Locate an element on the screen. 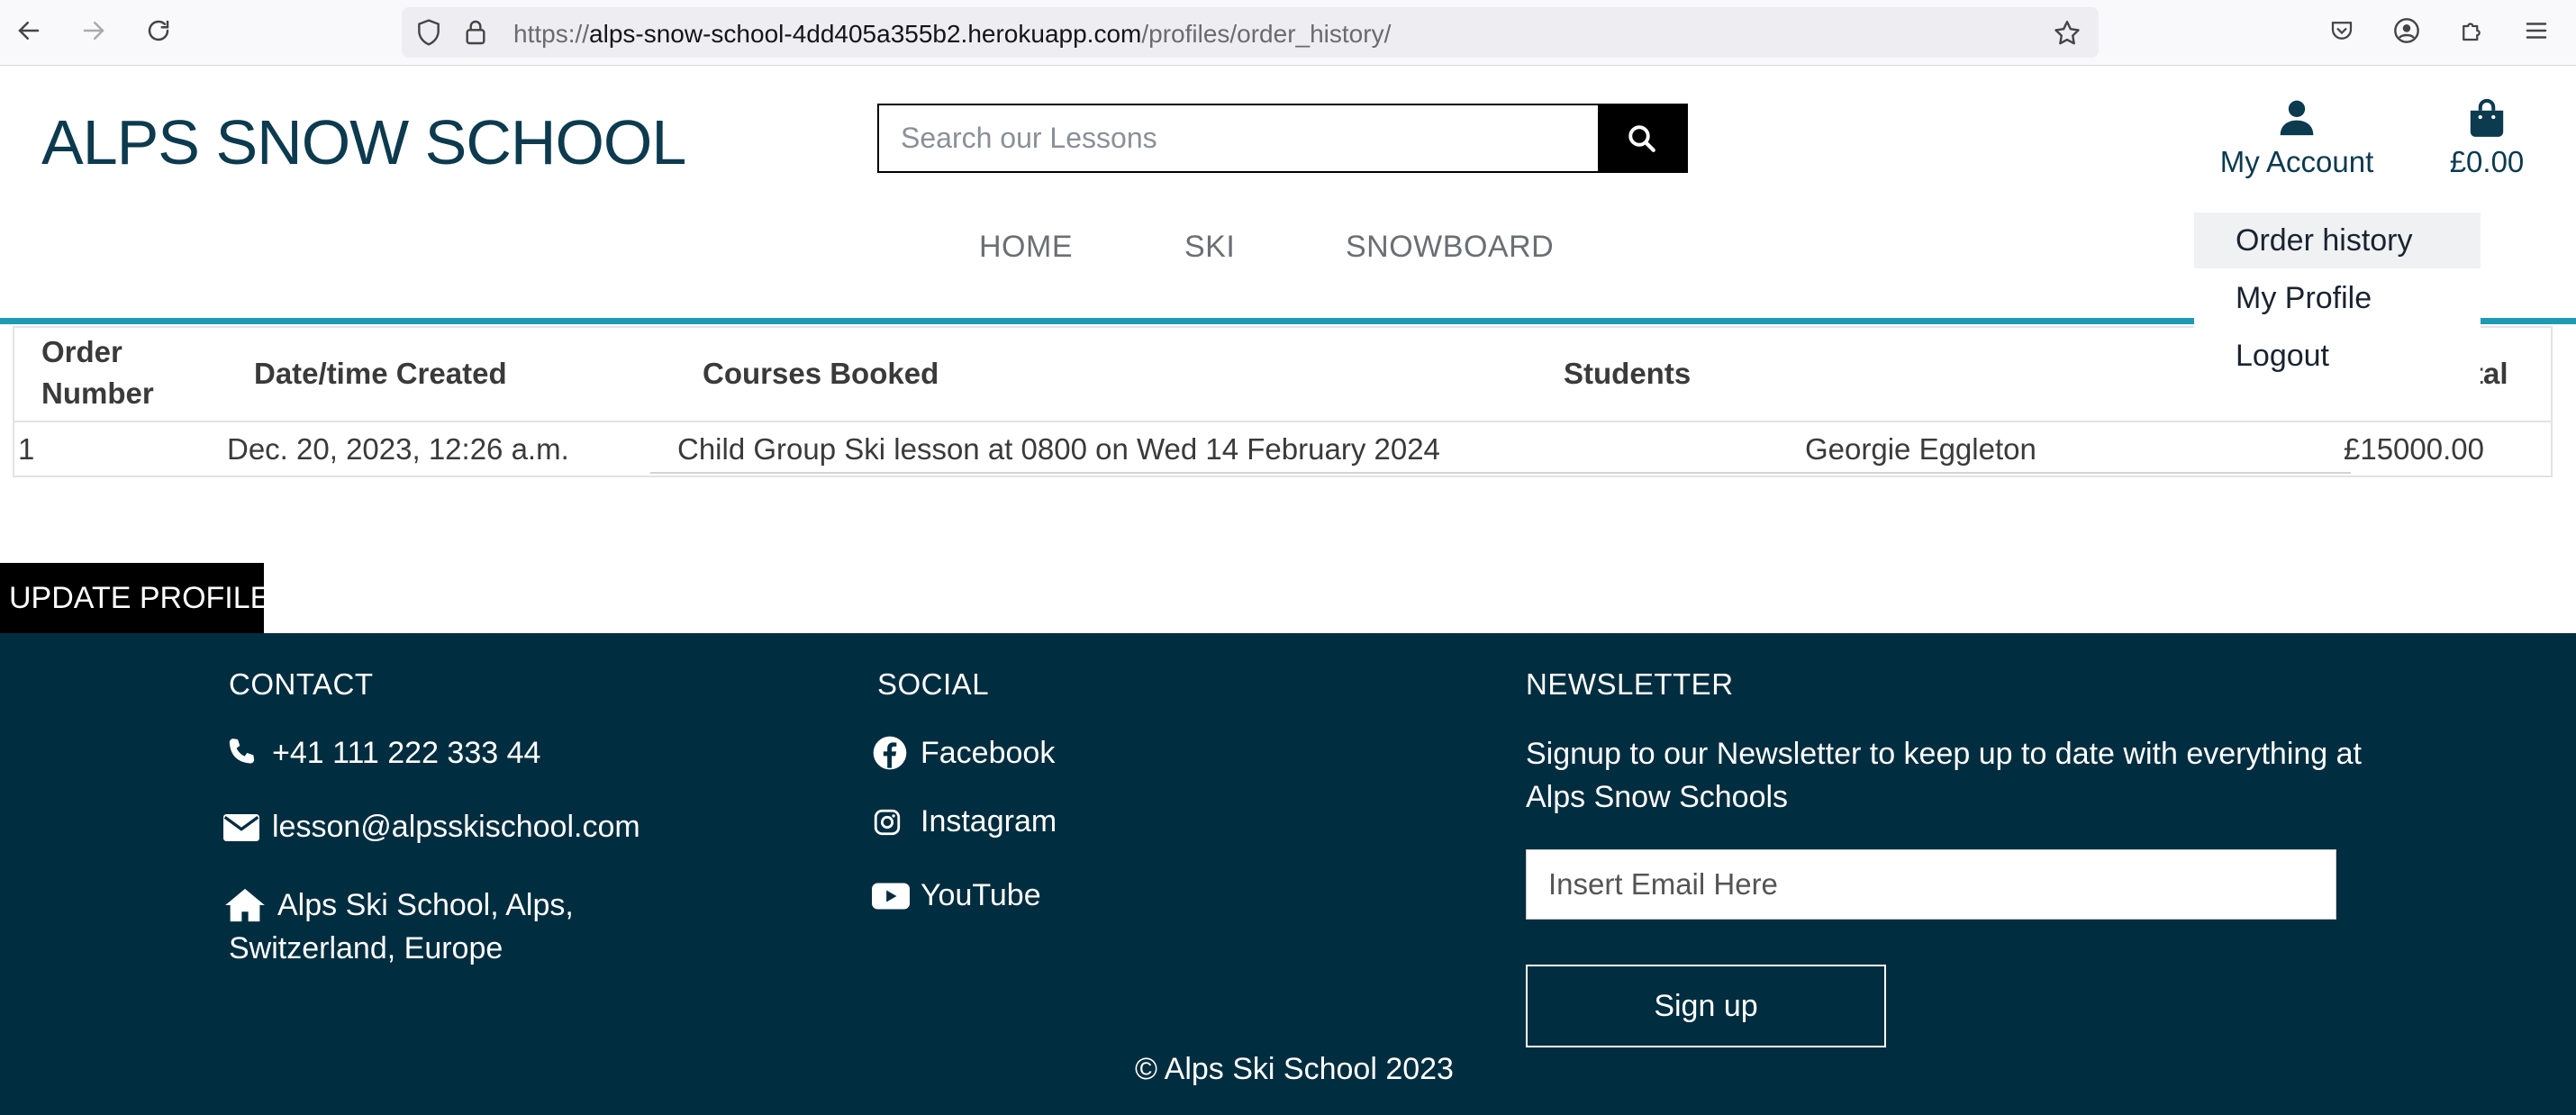 The image size is (2576, 1115). social-facebook-link: Facebook is located at coordinates (963, 753).